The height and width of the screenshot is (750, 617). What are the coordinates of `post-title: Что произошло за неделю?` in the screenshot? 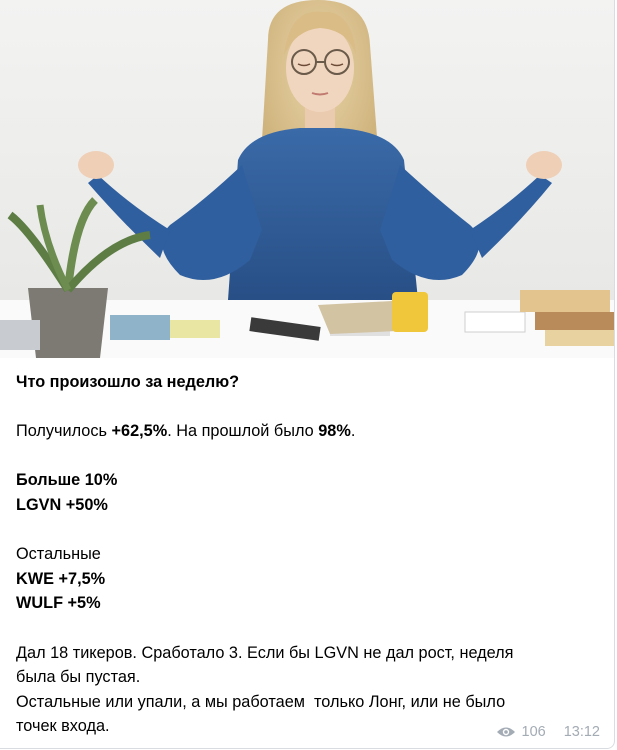 It's located at (128, 382).